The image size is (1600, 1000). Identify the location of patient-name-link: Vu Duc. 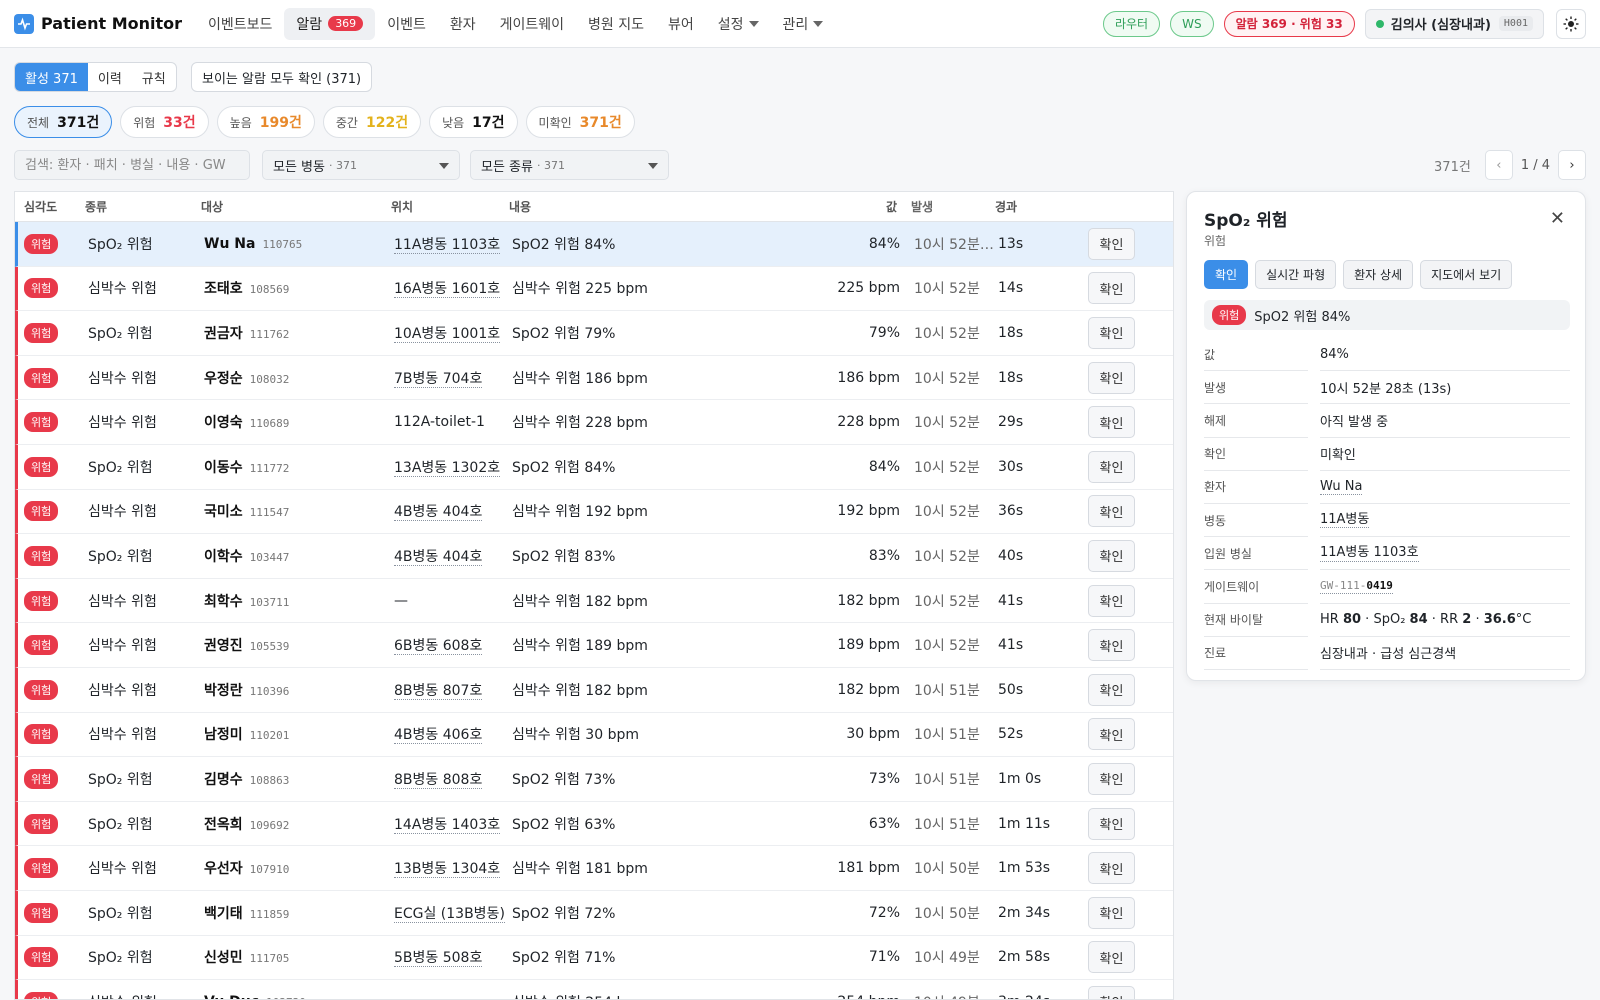
(231, 996).